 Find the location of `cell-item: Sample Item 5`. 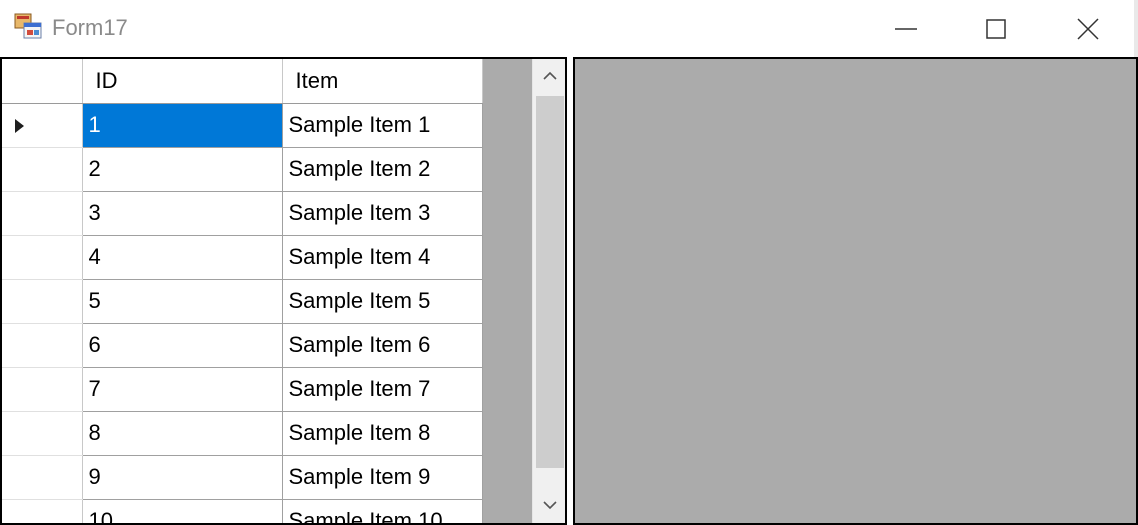

cell-item: Sample Item 5 is located at coordinates (382, 301).